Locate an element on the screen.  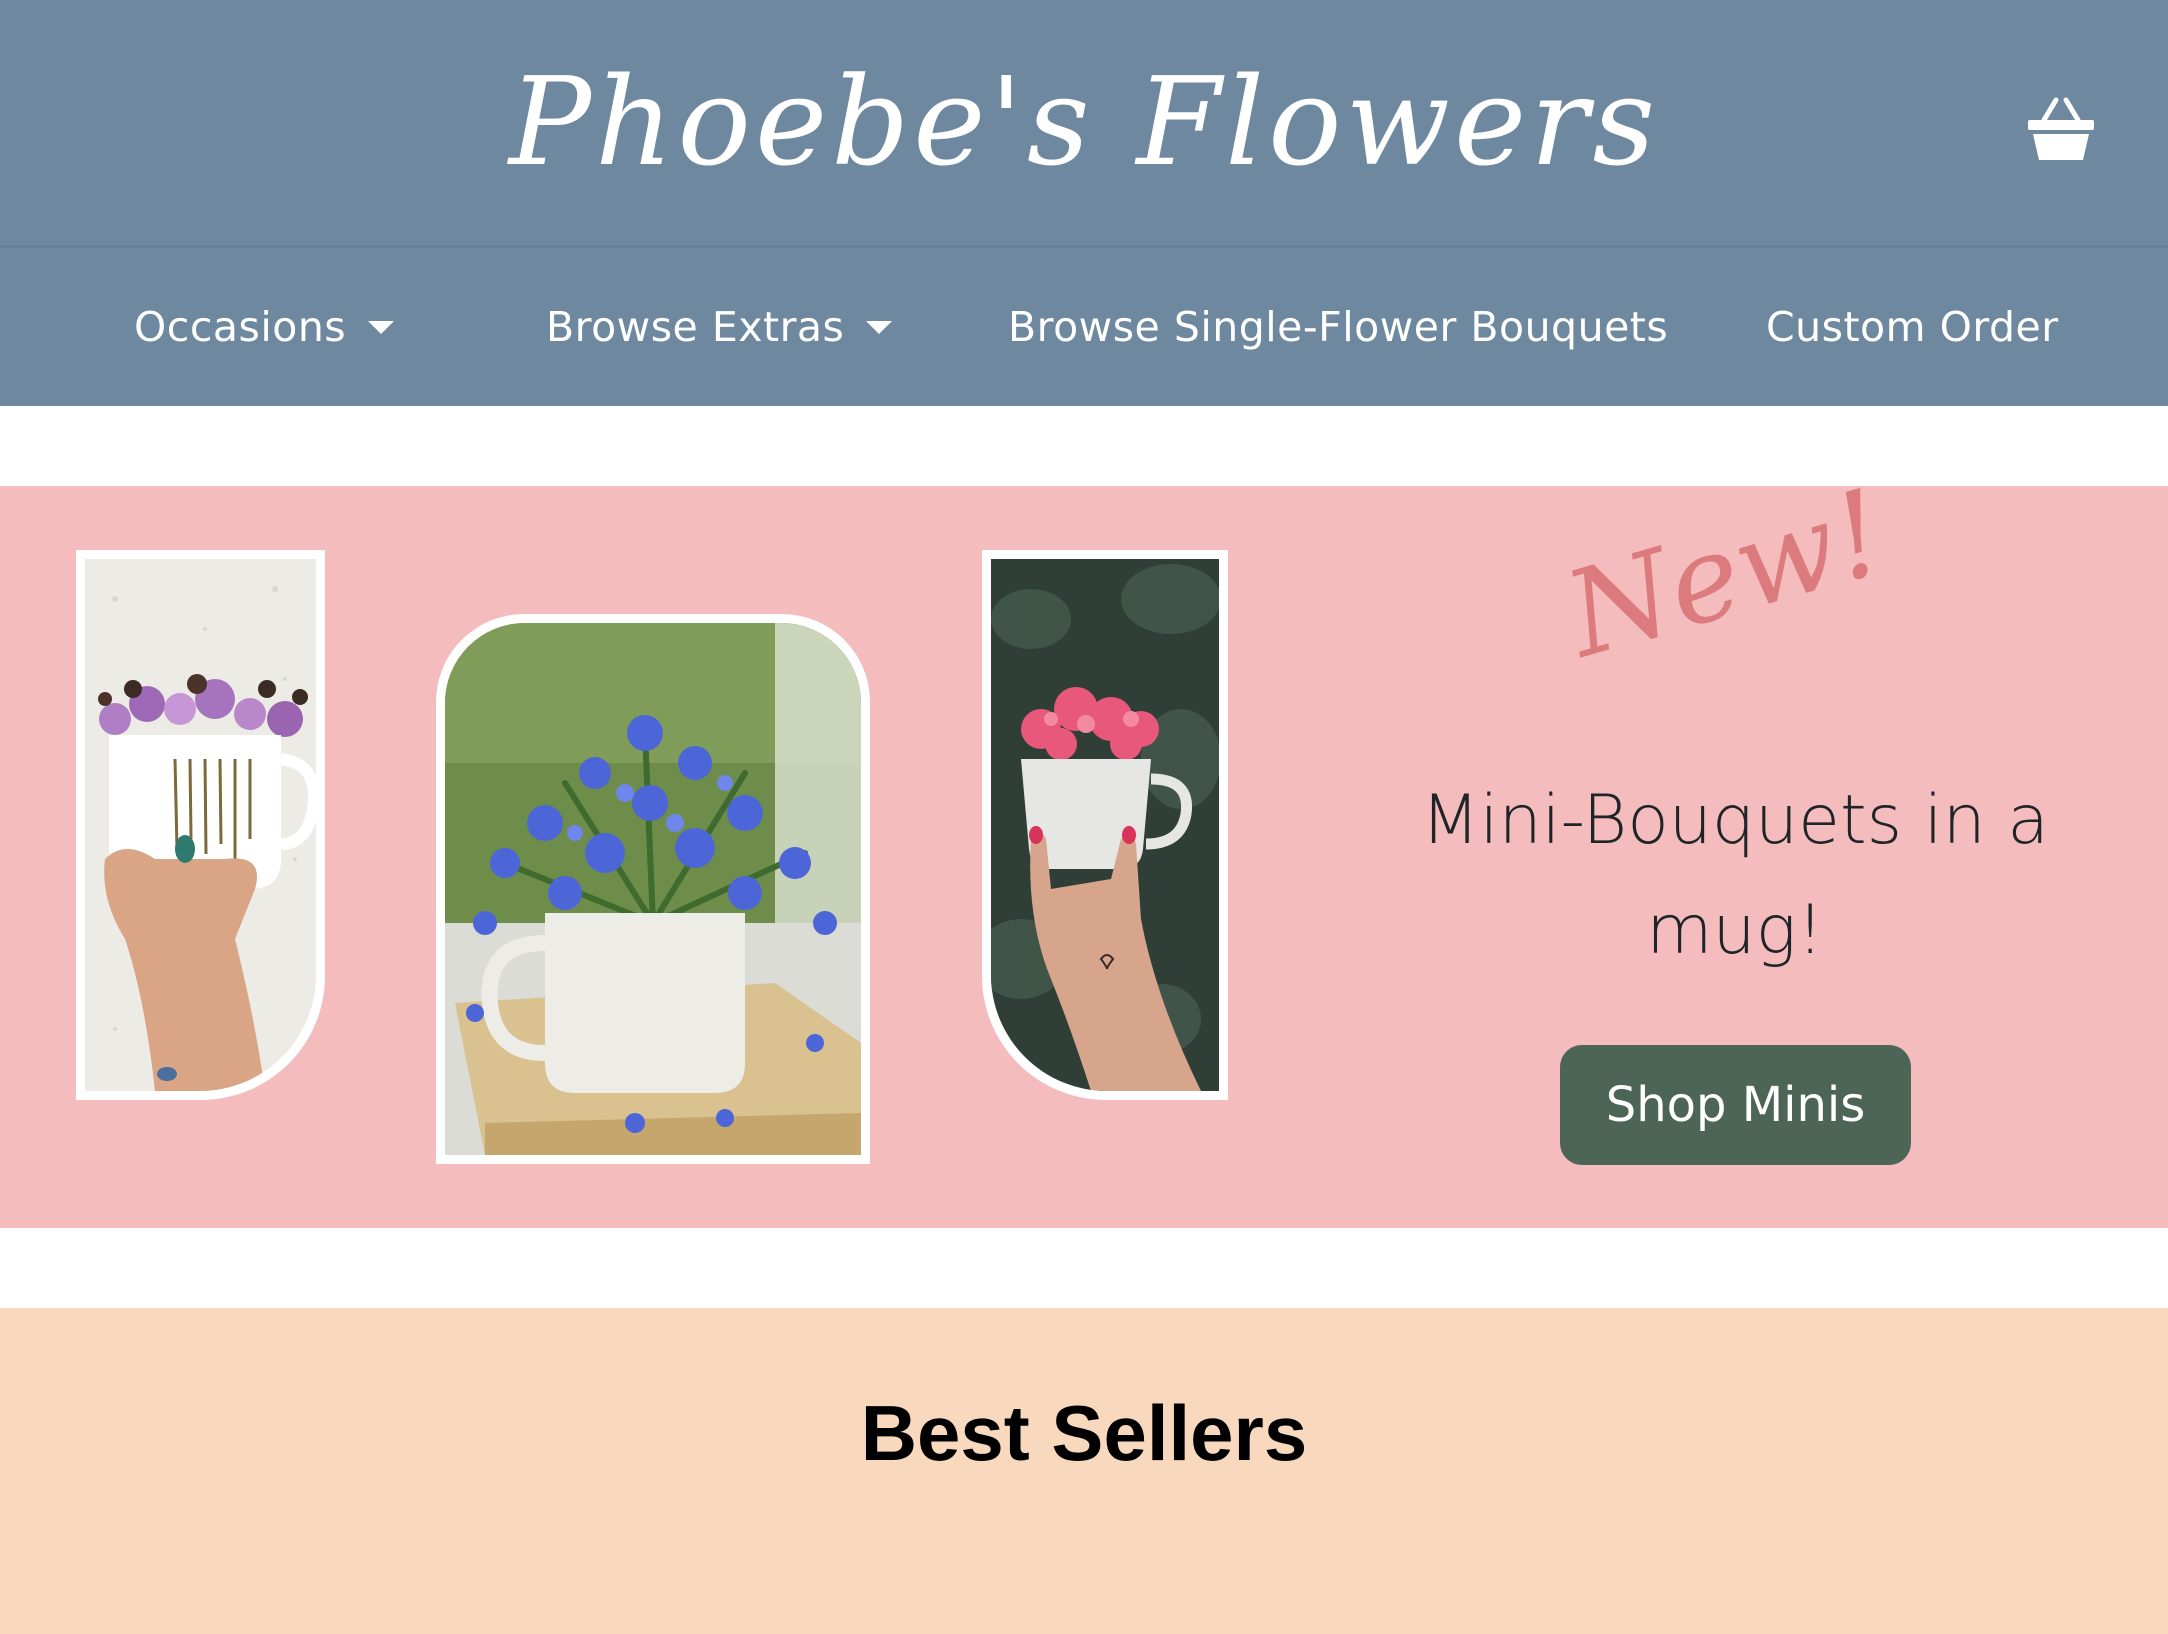
nav-occasions: Occasions is located at coordinates (264, 327).